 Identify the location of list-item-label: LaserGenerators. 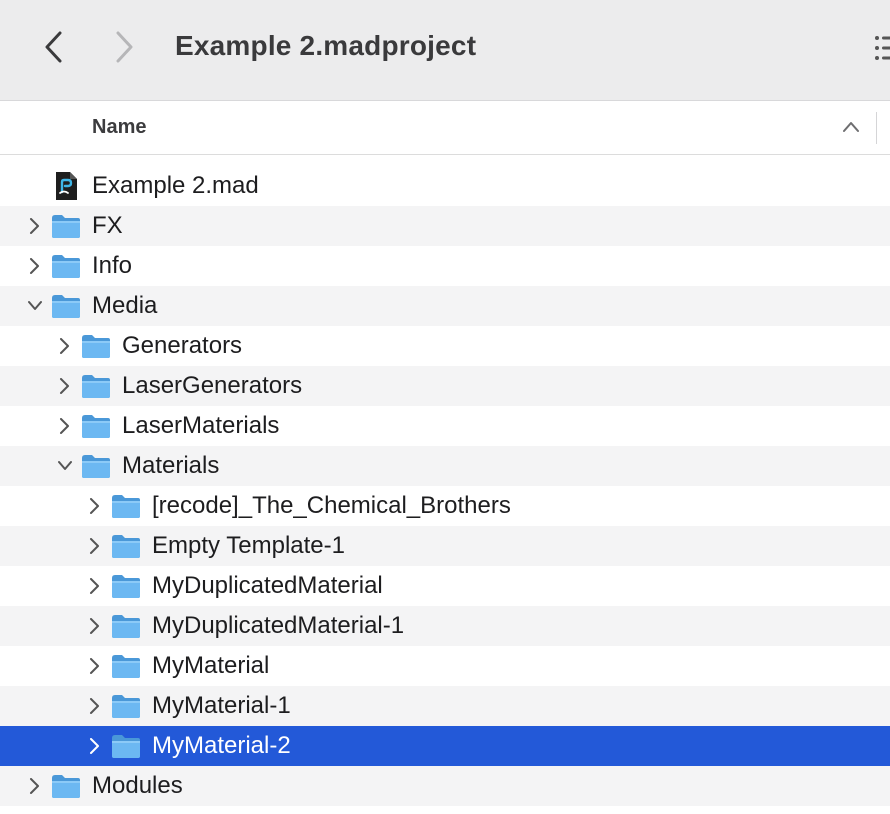
(212, 385).